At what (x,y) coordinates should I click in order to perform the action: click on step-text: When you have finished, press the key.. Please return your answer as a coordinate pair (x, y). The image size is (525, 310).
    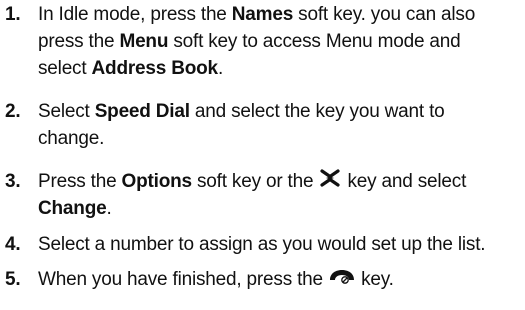
    Looking at the image, I should click on (279, 279).